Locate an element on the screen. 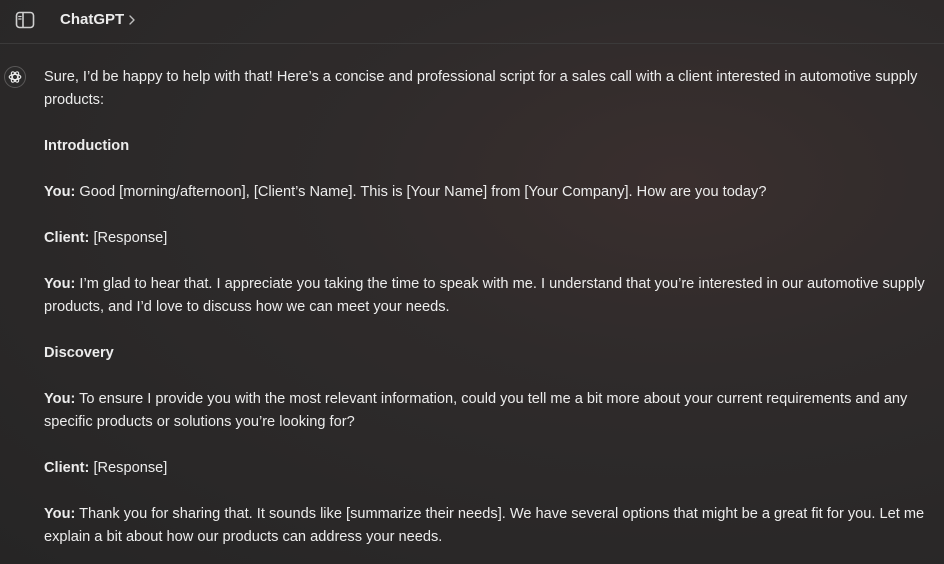 This screenshot has width=944, height=564. sidebar-toggle-icon is located at coordinates (25, 20).